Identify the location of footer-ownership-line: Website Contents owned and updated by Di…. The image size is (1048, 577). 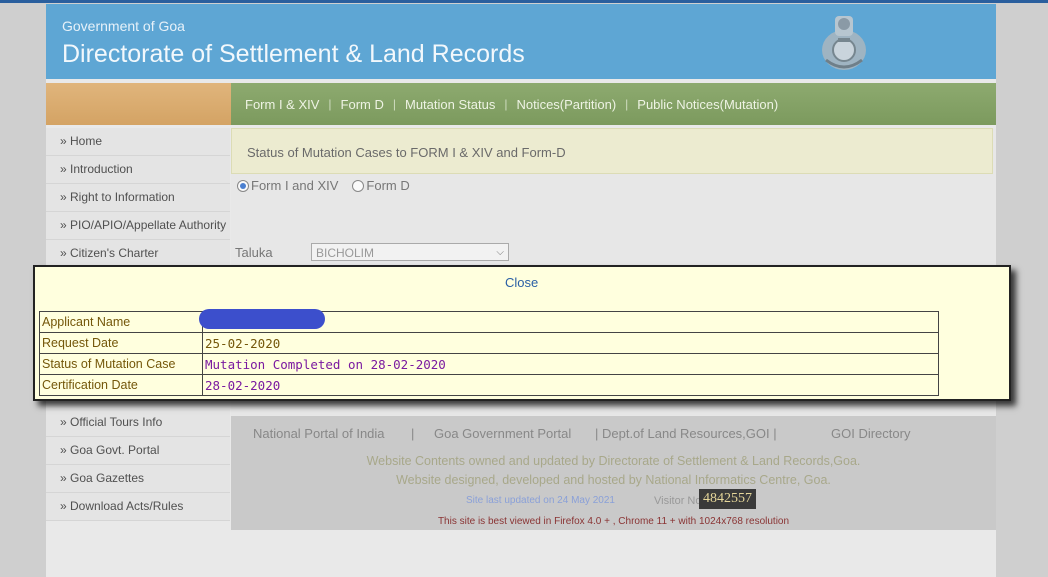
(613, 461).